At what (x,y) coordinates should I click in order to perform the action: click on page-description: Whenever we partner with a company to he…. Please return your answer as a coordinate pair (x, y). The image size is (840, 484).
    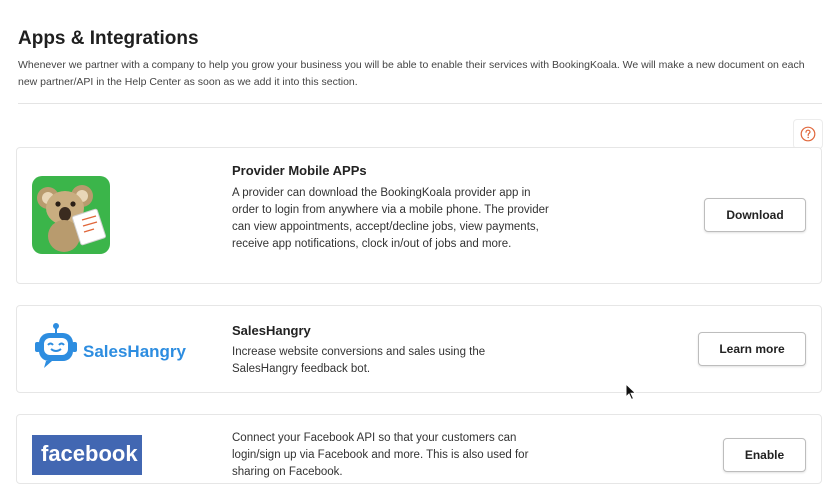
    Looking at the image, I should click on (411, 73).